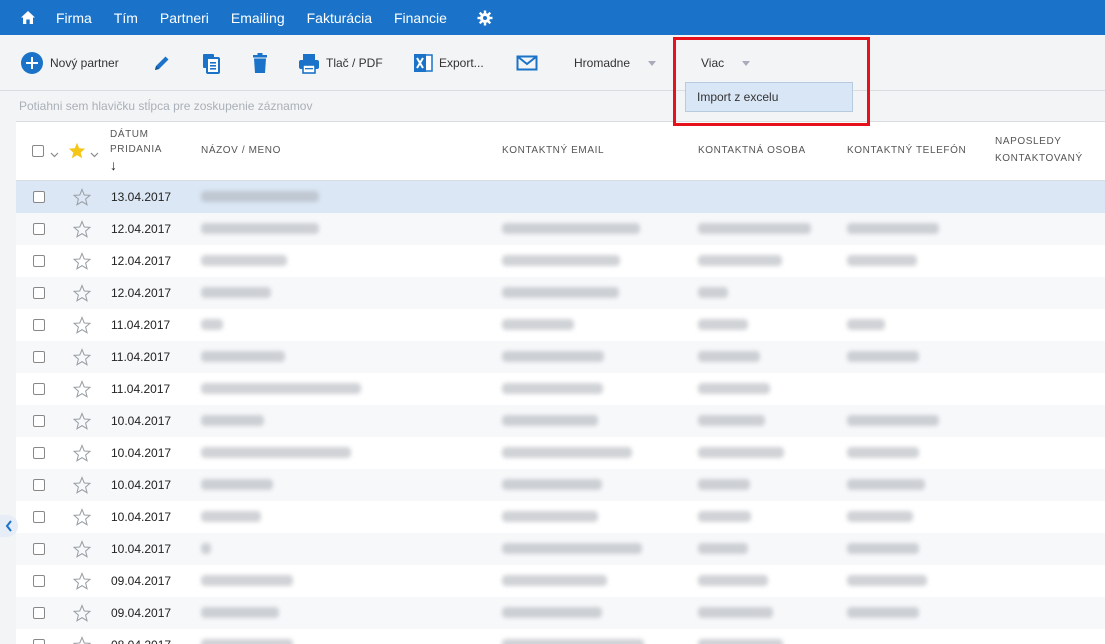  Describe the element at coordinates (339, 18) in the screenshot. I see `nav-item-fakturacia: Fakturácia` at that location.